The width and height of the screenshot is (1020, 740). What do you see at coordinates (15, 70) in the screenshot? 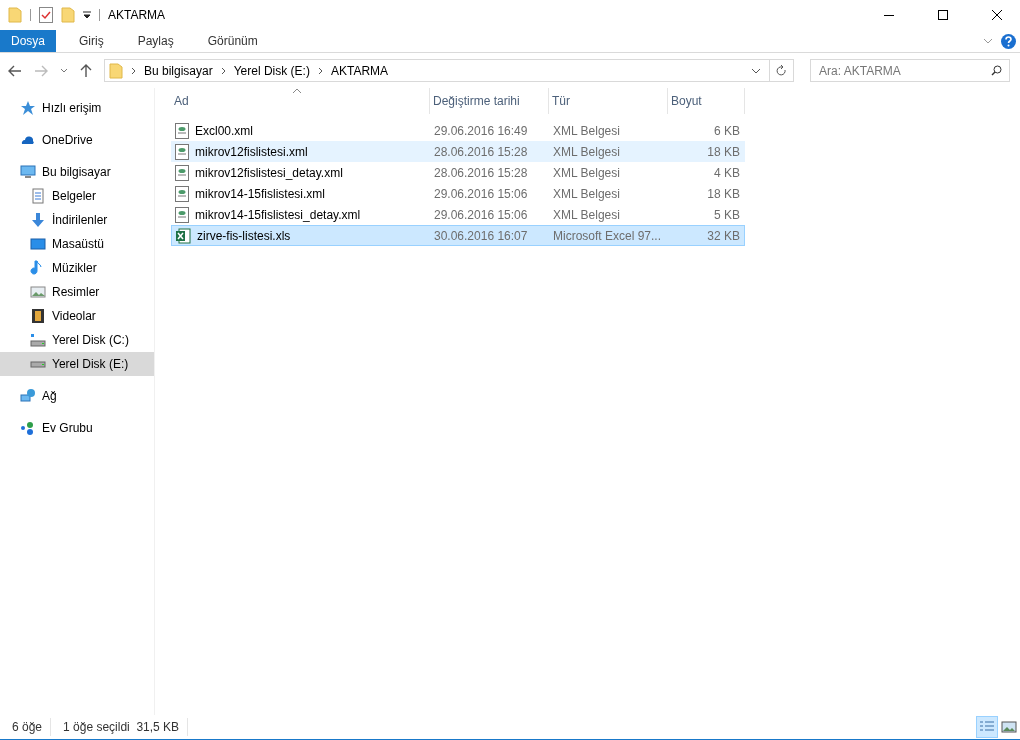
I see `back-arrow-icon` at bounding box center [15, 70].